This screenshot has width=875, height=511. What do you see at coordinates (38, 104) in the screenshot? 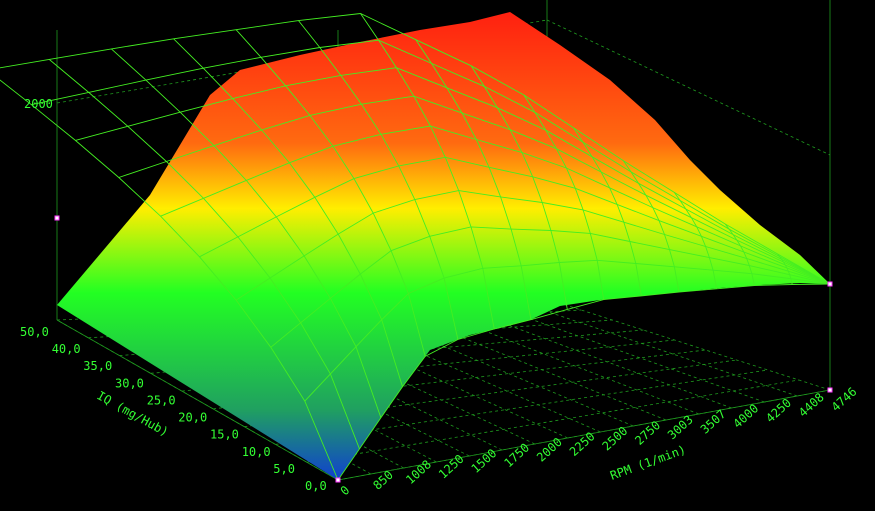
I see `z-tick-2000: 2000` at bounding box center [38, 104].